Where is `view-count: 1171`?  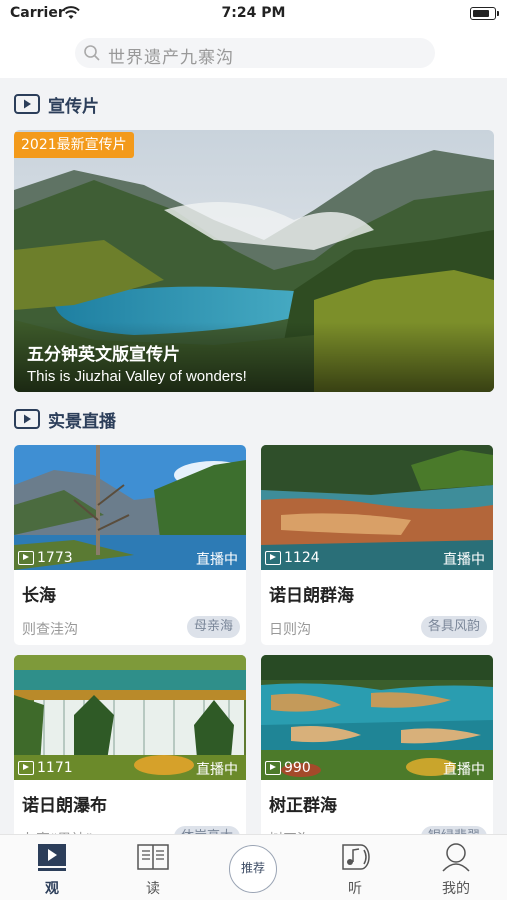 view-count: 1171 is located at coordinates (45, 768).